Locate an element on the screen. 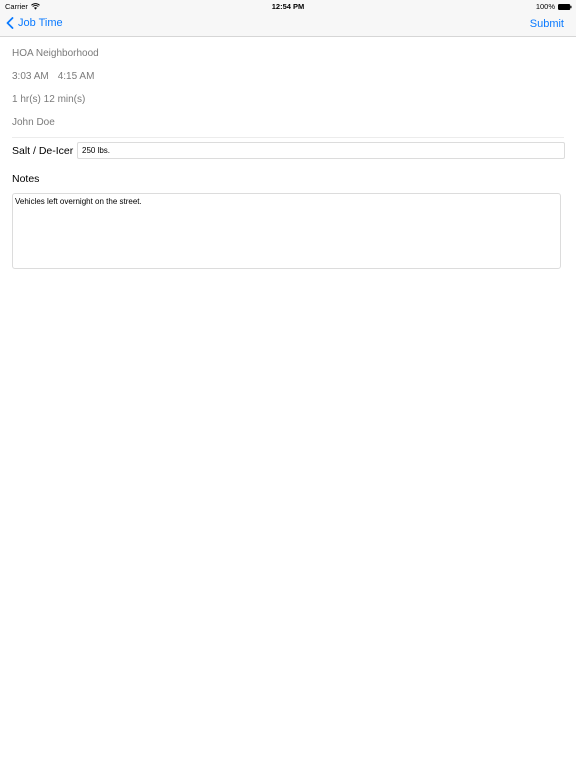 Image resolution: width=576 pixels, height=768 pixels. chevron-left-icon is located at coordinates (10, 23).